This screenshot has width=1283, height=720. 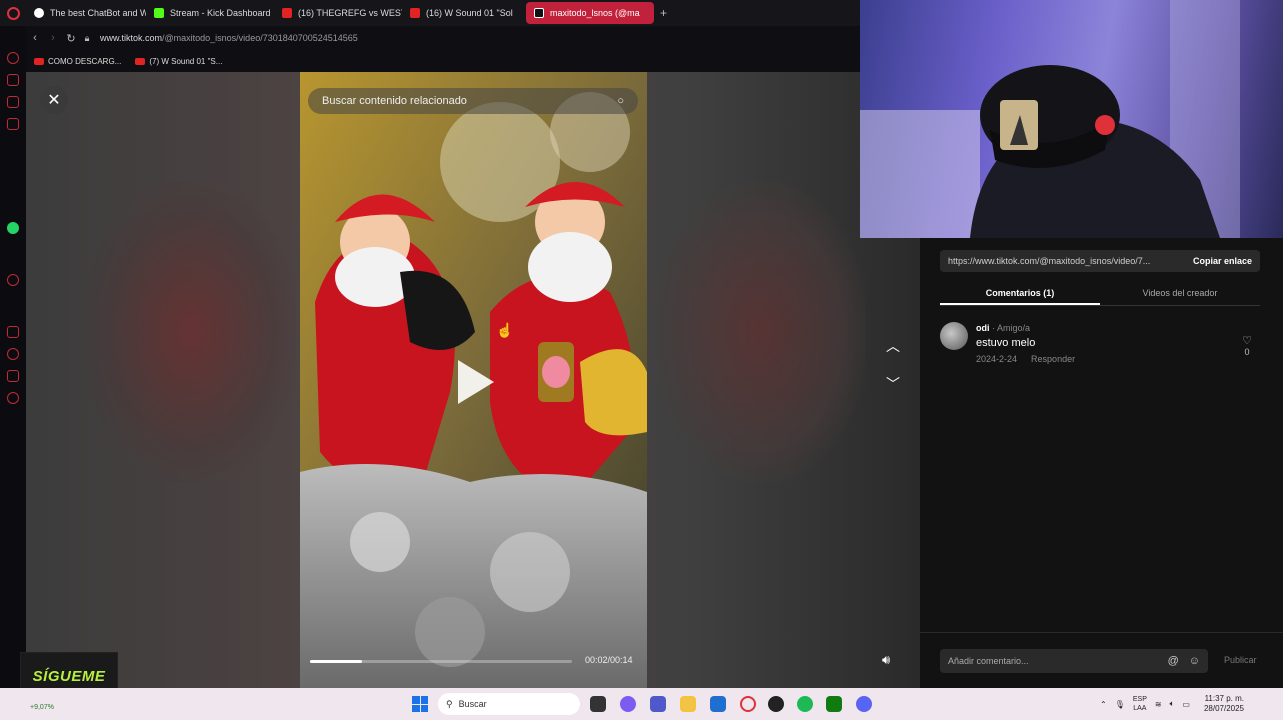 I want to click on copilot-icon, so click(x=628, y=704).